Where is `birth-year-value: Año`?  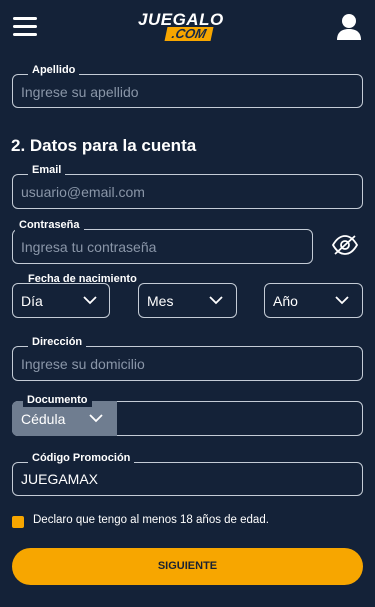
birth-year-value: Año is located at coordinates (285, 301).